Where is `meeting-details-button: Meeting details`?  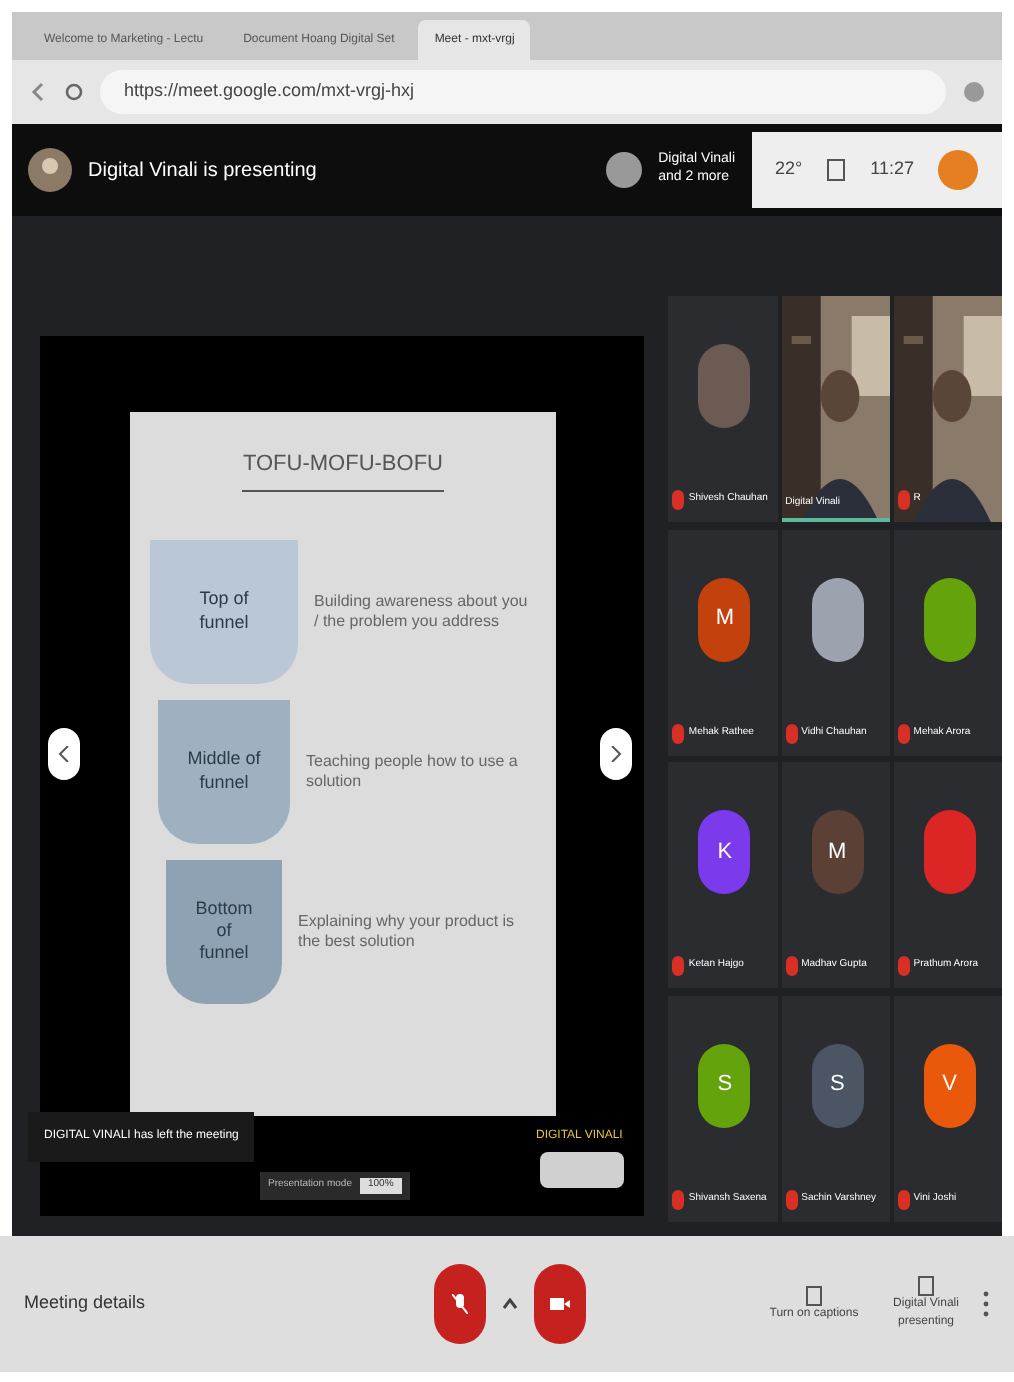
meeting-details-button: Meeting details is located at coordinates (174, 1304).